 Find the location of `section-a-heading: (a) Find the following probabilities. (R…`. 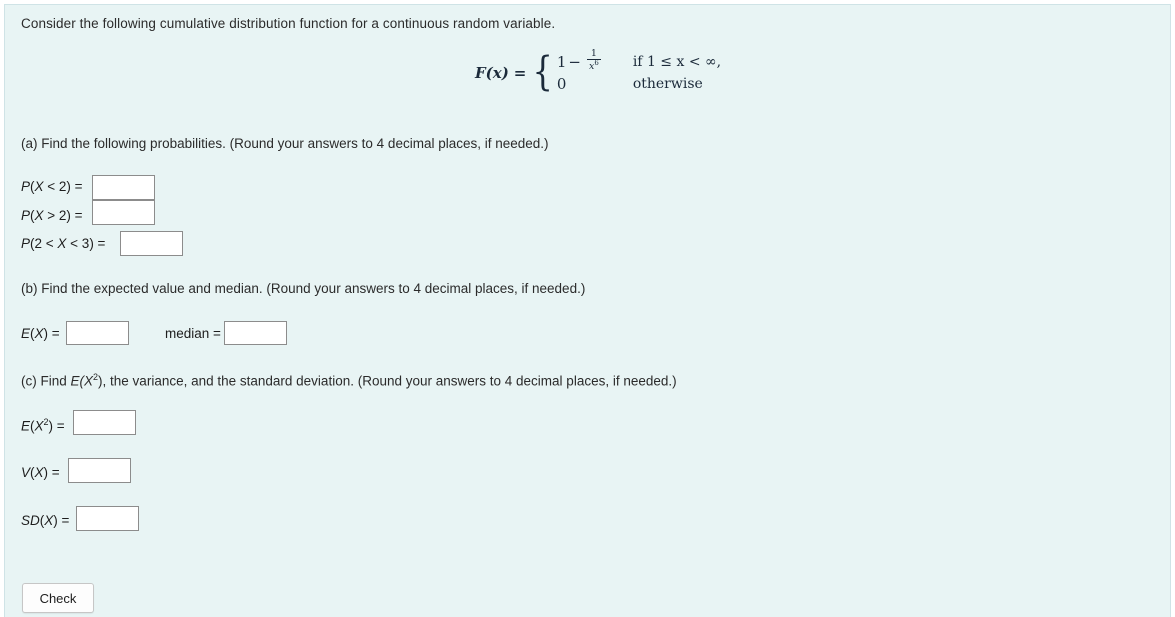

section-a-heading: (a) Find the following probabilities. (R… is located at coordinates (285, 143).